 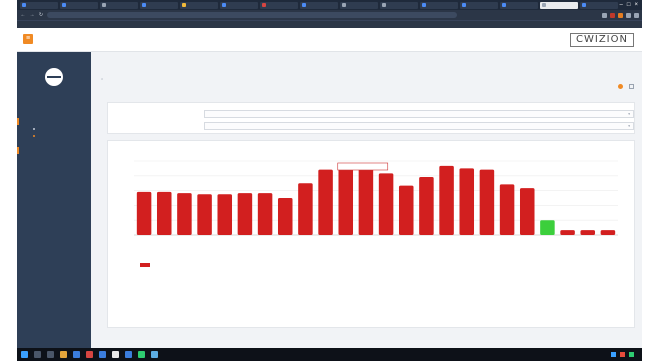 What do you see at coordinates (637, 5) in the screenshot?
I see `close-icon: ×` at bounding box center [637, 5].